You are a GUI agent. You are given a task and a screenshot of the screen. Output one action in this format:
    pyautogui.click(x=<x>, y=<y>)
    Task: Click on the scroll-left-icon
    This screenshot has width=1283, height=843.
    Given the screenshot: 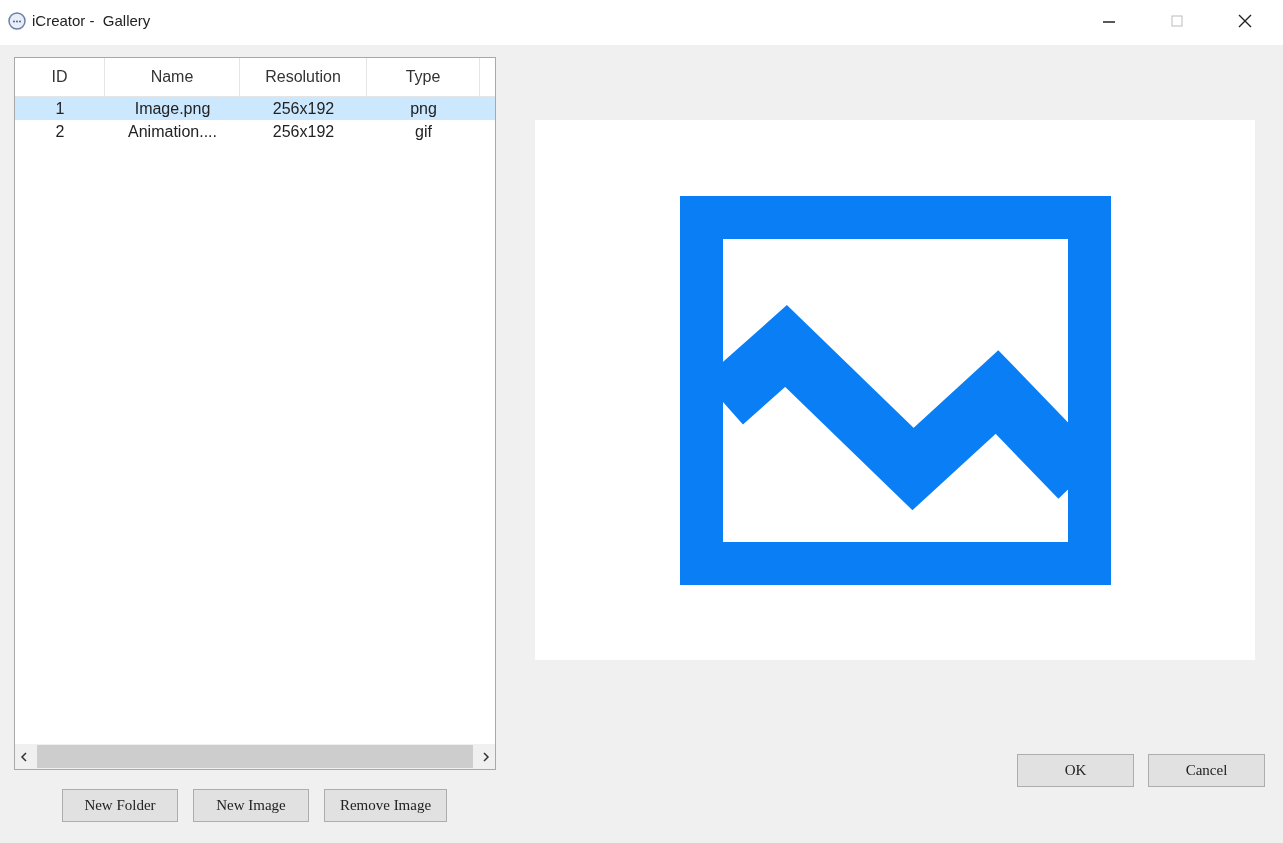 What is the action you would take?
    pyautogui.click(x=24, y=756)
    